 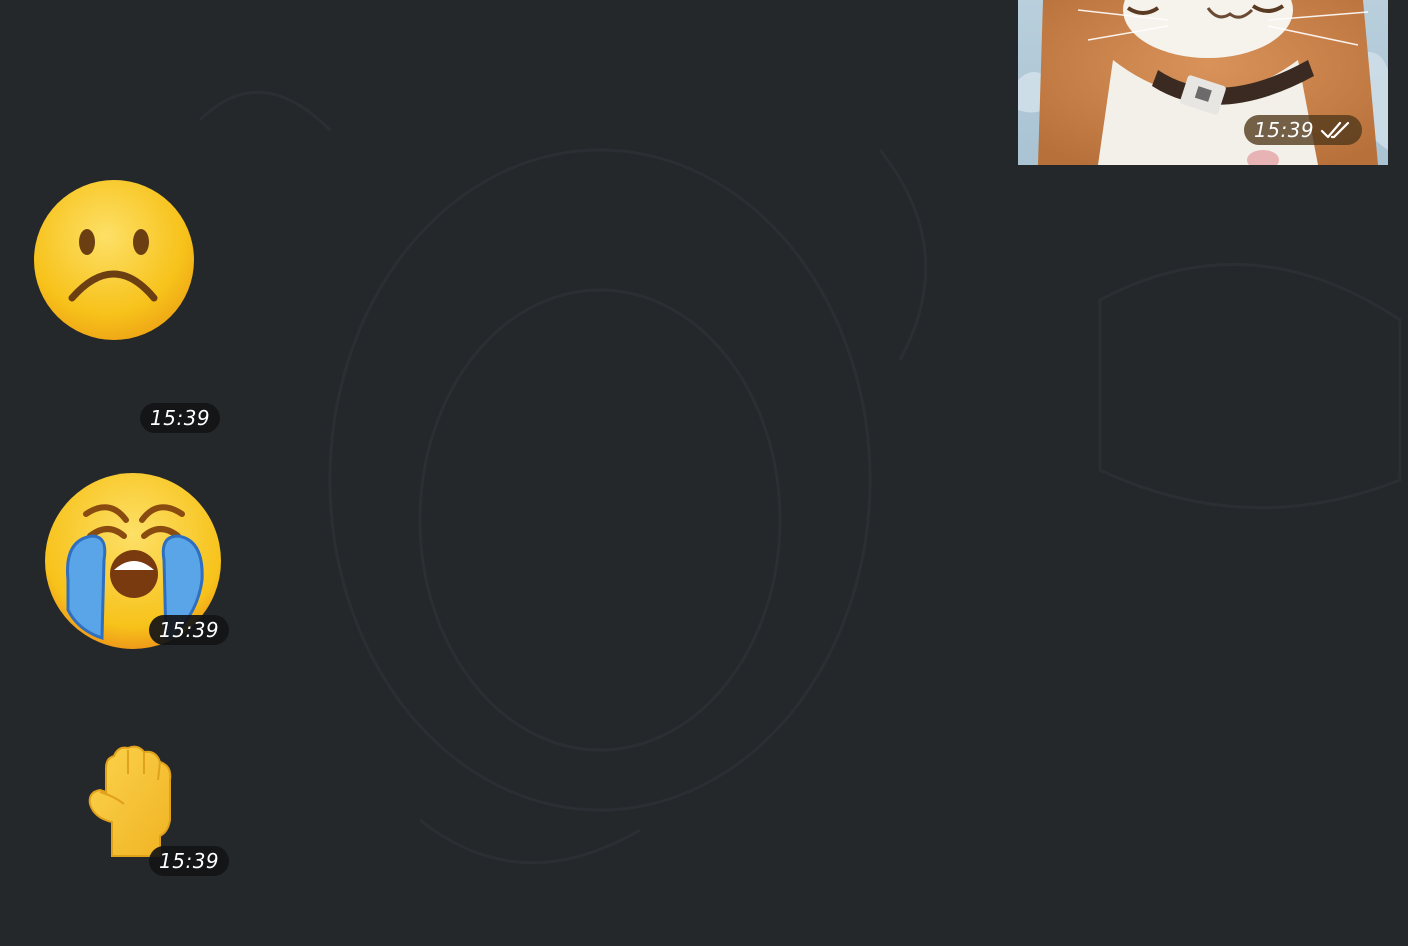 I want to click on raised-fist-icon, so click(x=132, y=800).